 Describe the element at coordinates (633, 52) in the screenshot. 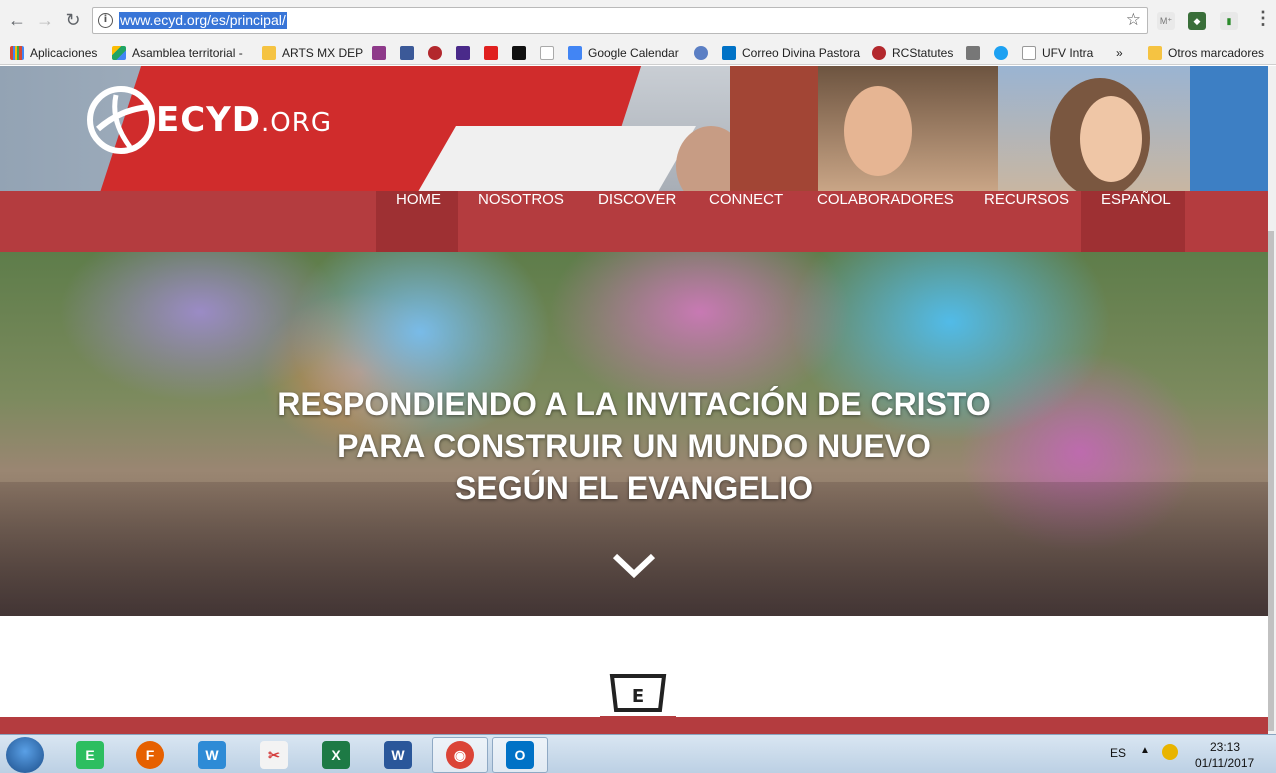

I see `bookmark-label: Google Calendar` at that location.